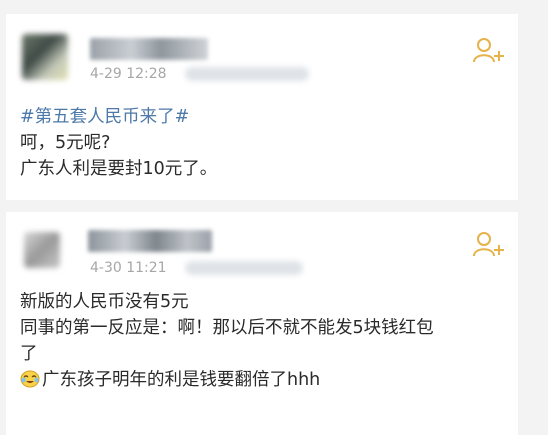 This screenshot has width=548, height=435. Describe the element at coordinates (227, 328) in the screenshot. I see `post-text-line: 同事的第一反应是：啊！那以后不就不能发5块钱红包` at that location.